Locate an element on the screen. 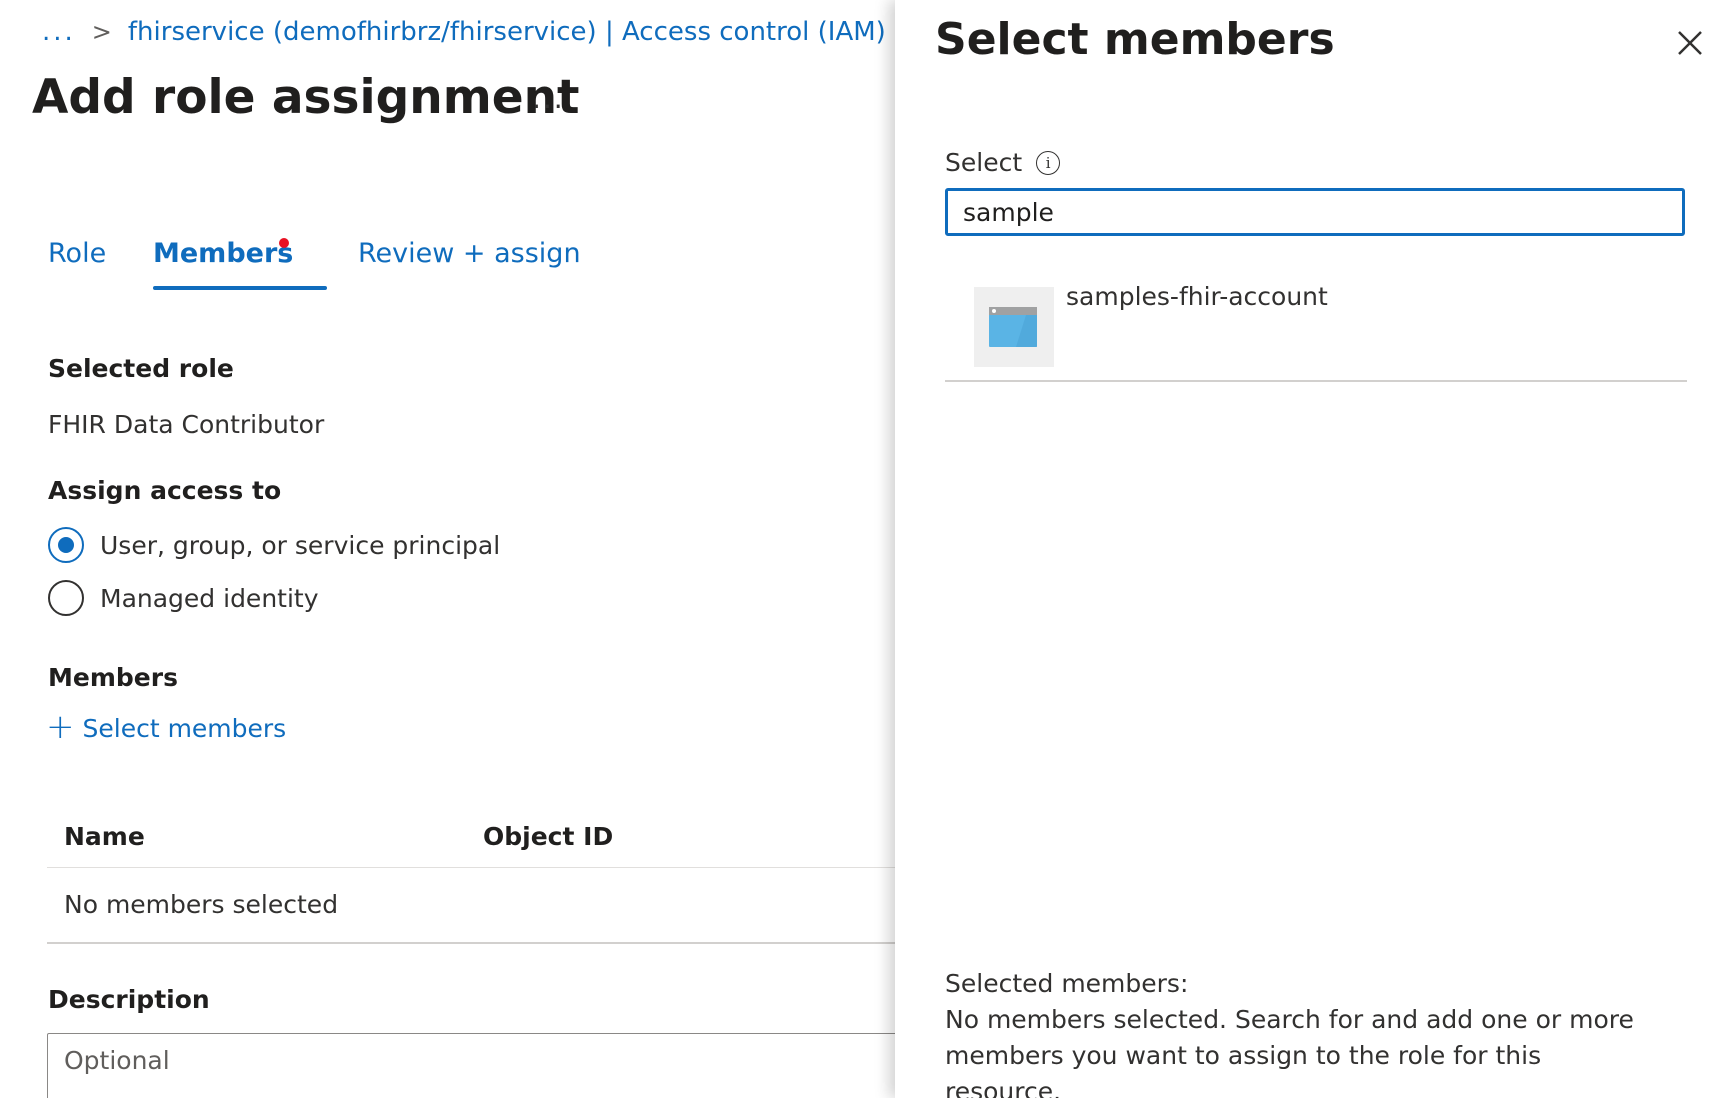  description-field is located at coordinates (471, 1065).